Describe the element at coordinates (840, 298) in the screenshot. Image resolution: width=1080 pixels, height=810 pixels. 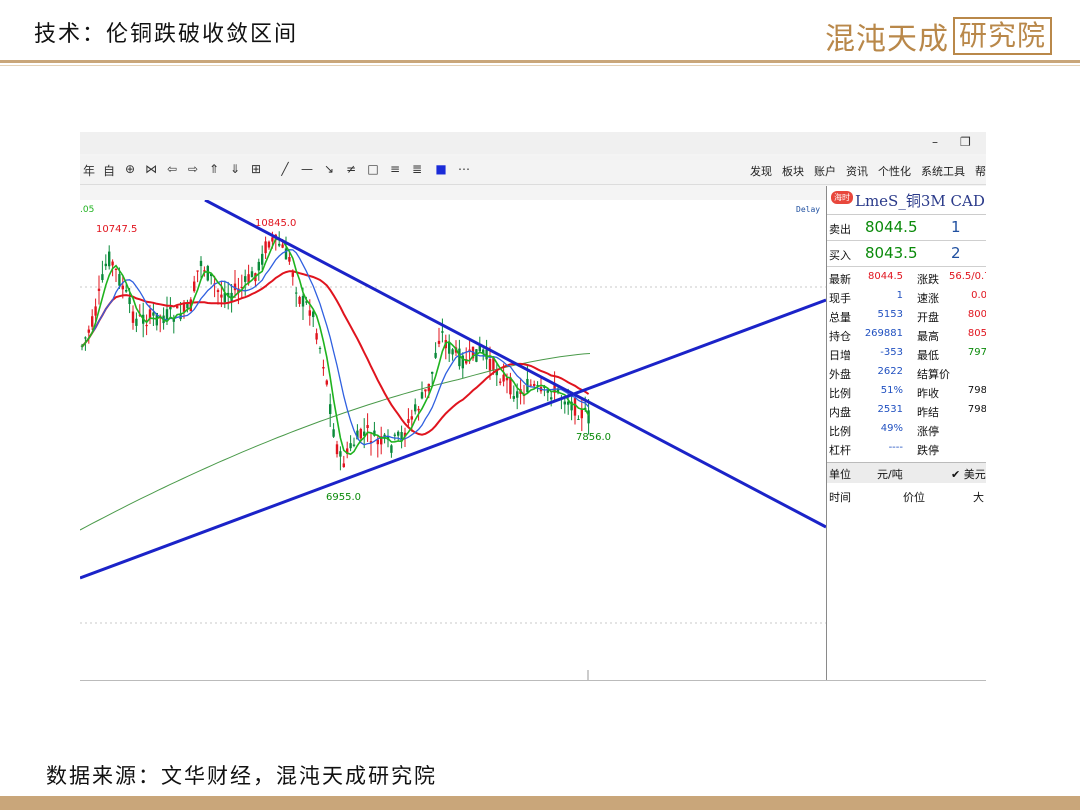
I see `quote-label: 现手` at that location.